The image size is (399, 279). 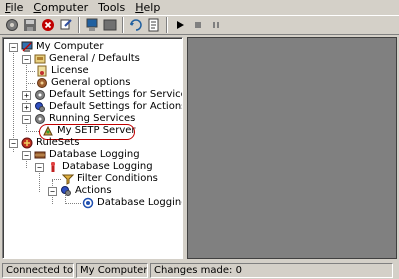 I want to click on tree-item-default-services: + Default Settings for Services, so click(x=102, y=95).